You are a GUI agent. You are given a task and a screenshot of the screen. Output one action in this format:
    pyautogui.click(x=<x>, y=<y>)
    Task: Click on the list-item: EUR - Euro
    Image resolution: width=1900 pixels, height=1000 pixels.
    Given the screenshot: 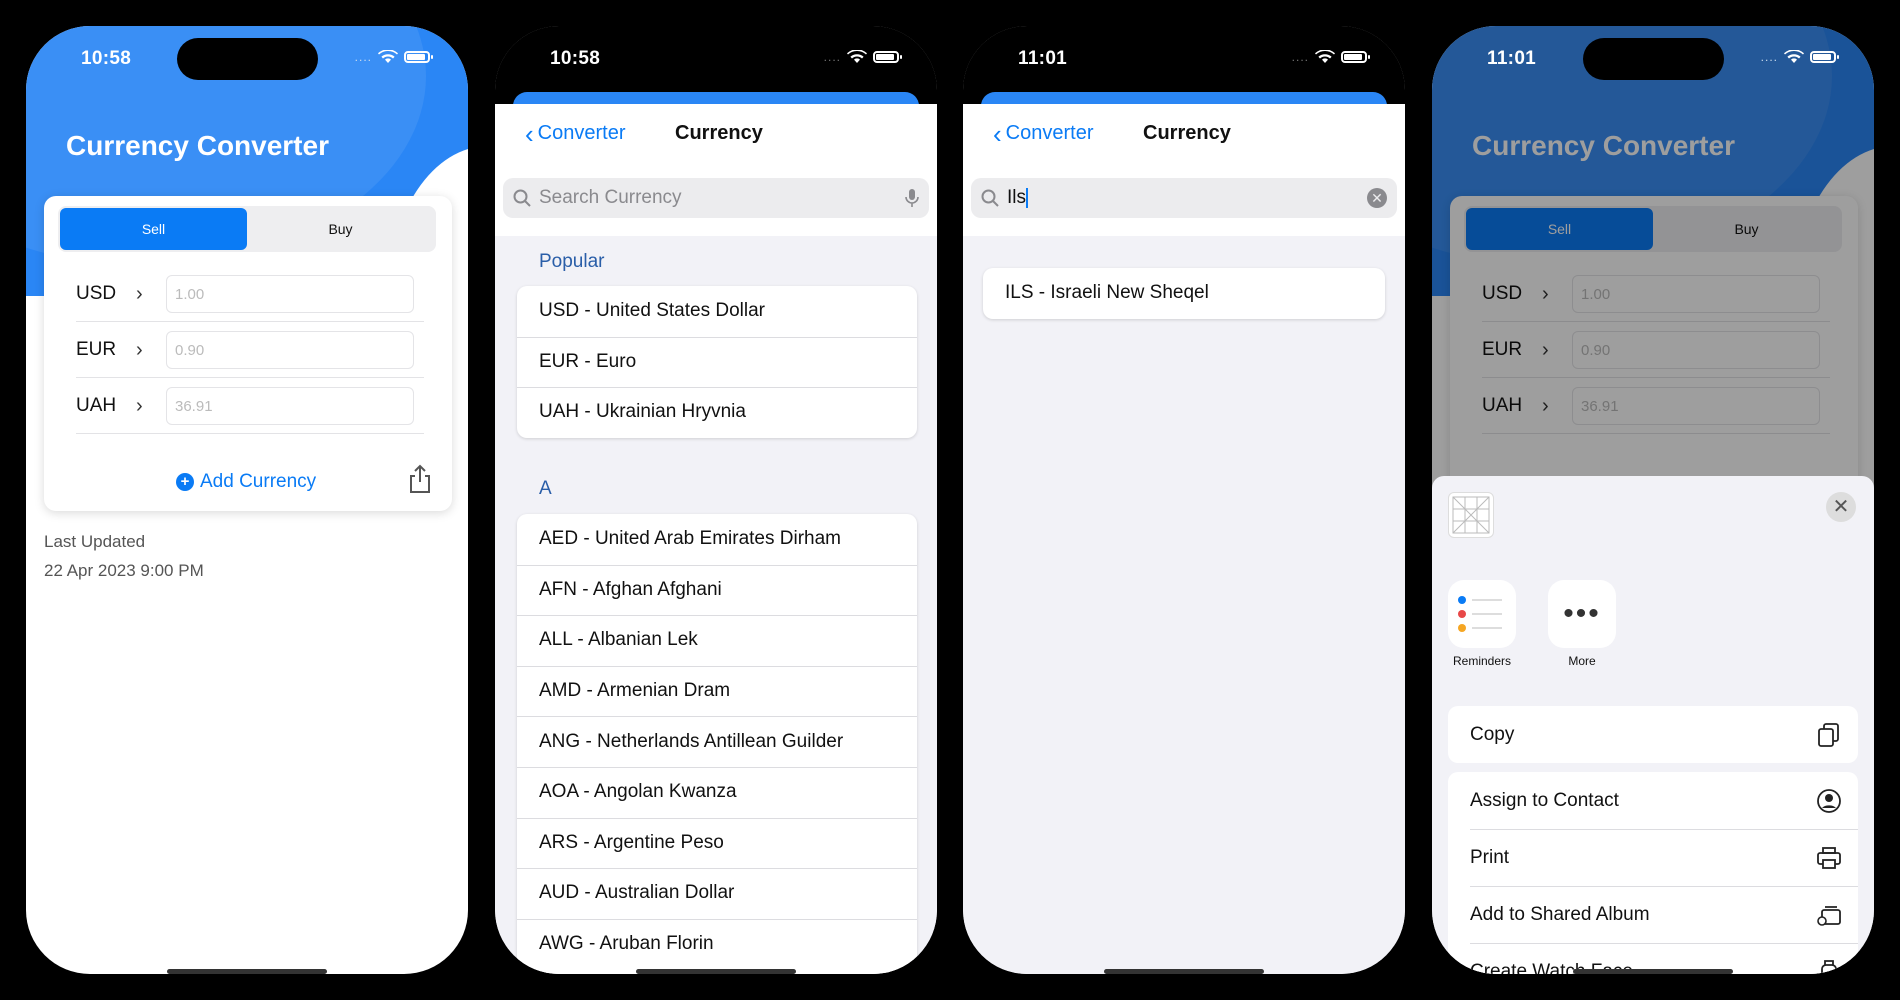 What is the action you would take?
    pyautogui.click(x=717, y=362)
    